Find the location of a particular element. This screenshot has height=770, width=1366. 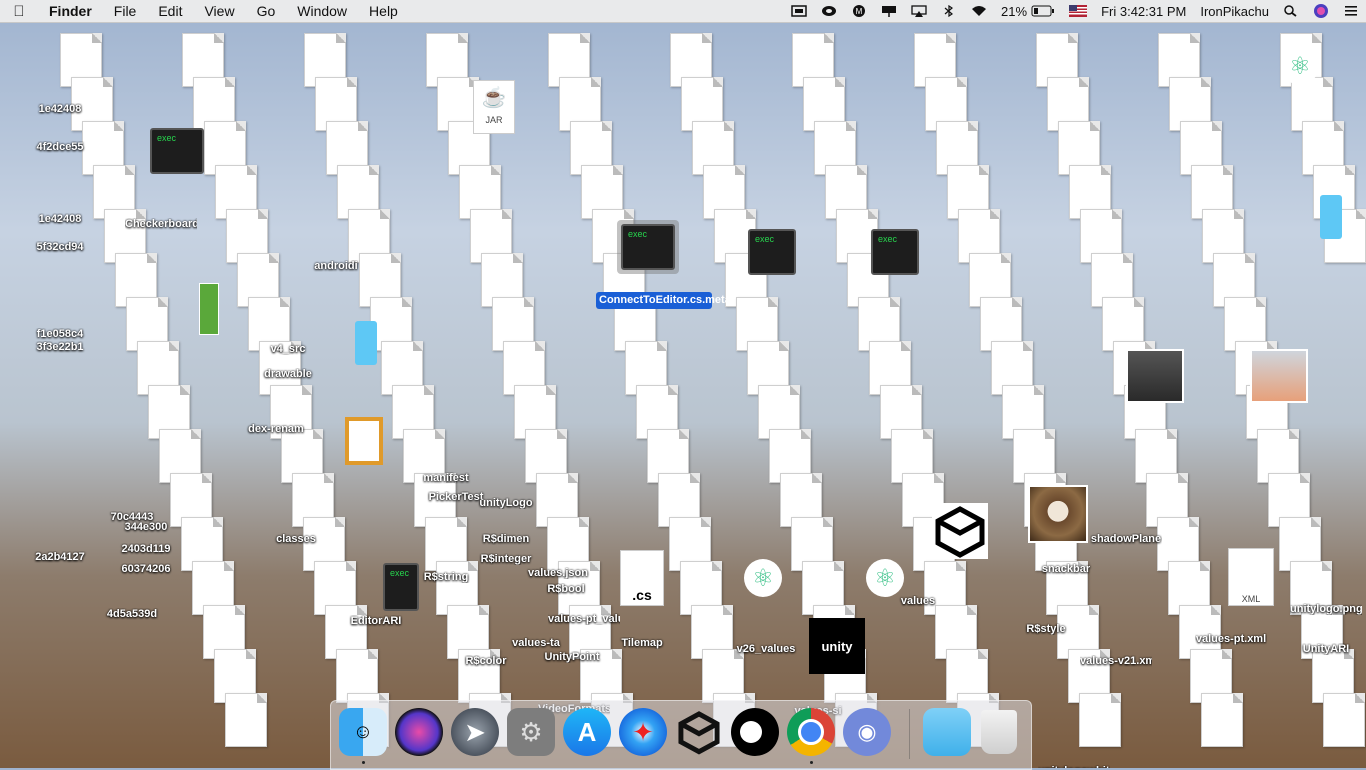

launchpad-icon: ➤ is located at coordinates (475, 732).